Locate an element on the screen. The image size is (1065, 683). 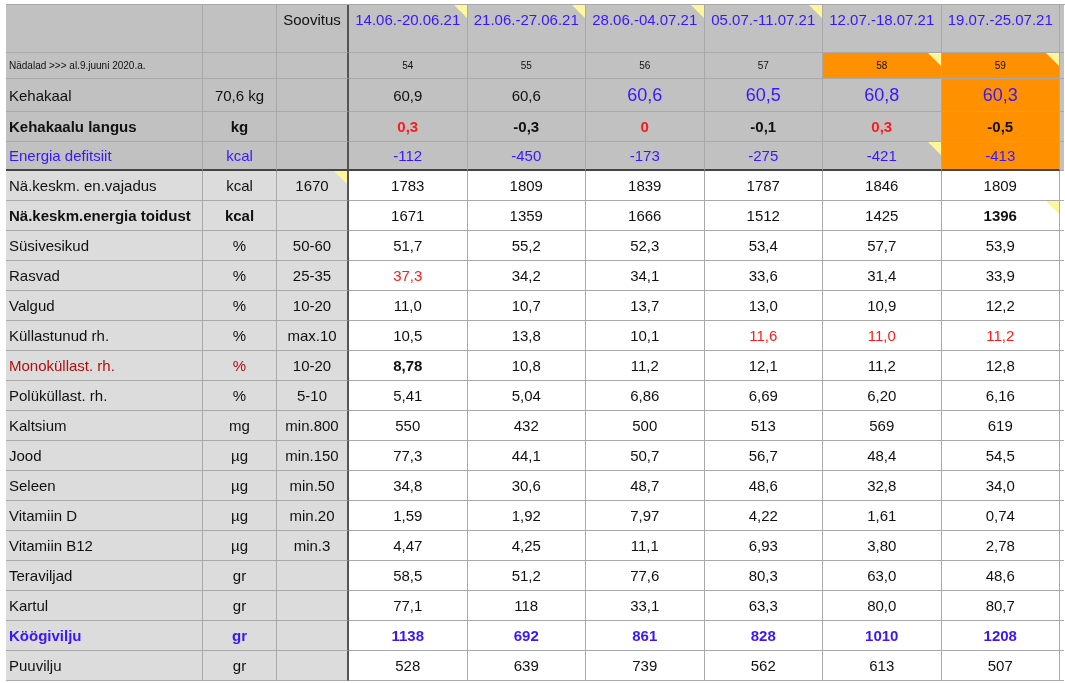
table-cell: 11,0 is located at coordinates (882, 336).